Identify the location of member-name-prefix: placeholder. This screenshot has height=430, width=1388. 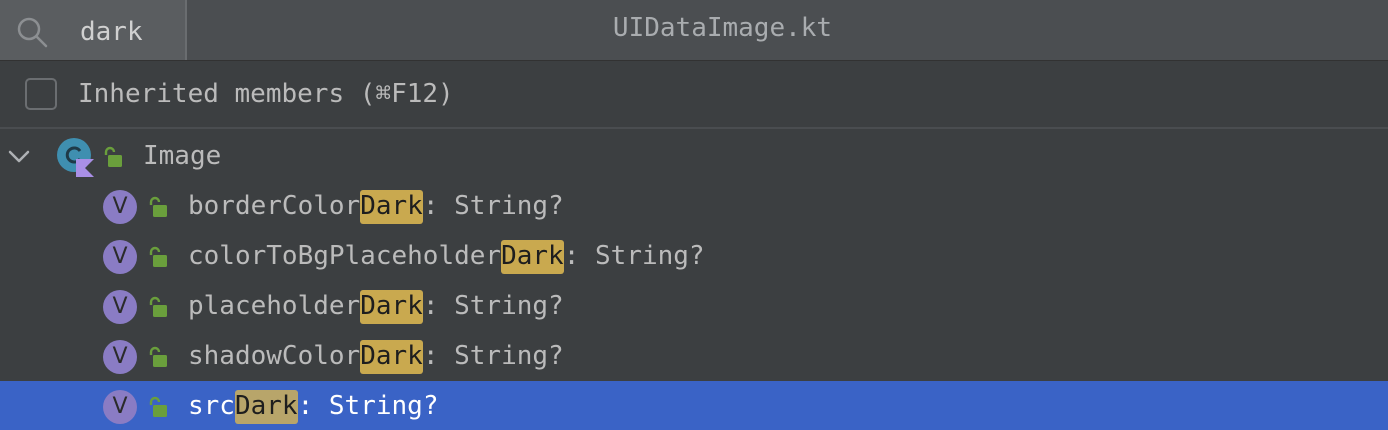
(274, 306).